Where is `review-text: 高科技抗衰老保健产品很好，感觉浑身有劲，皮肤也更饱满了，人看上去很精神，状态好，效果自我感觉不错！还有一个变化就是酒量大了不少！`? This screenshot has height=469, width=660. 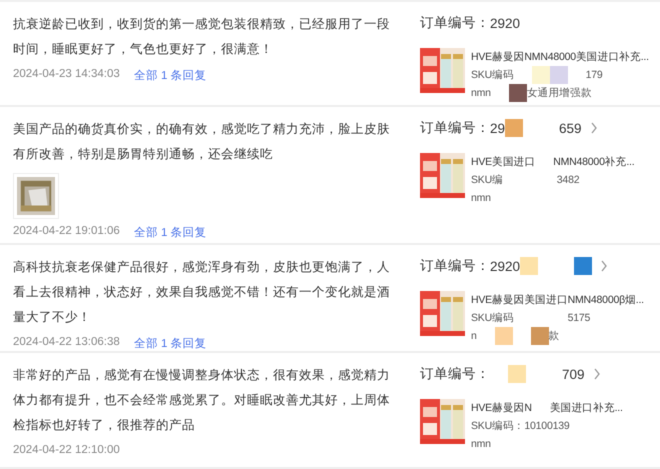 review-text: 高科技抗衰老保健产品很好，感觉浑身有劲，皮肤也更饱满了，人看上去很精神，状态好，效果自我感觉不错！还有一个变化就是酒量大了不少！ is located at coordinates (202, 292).